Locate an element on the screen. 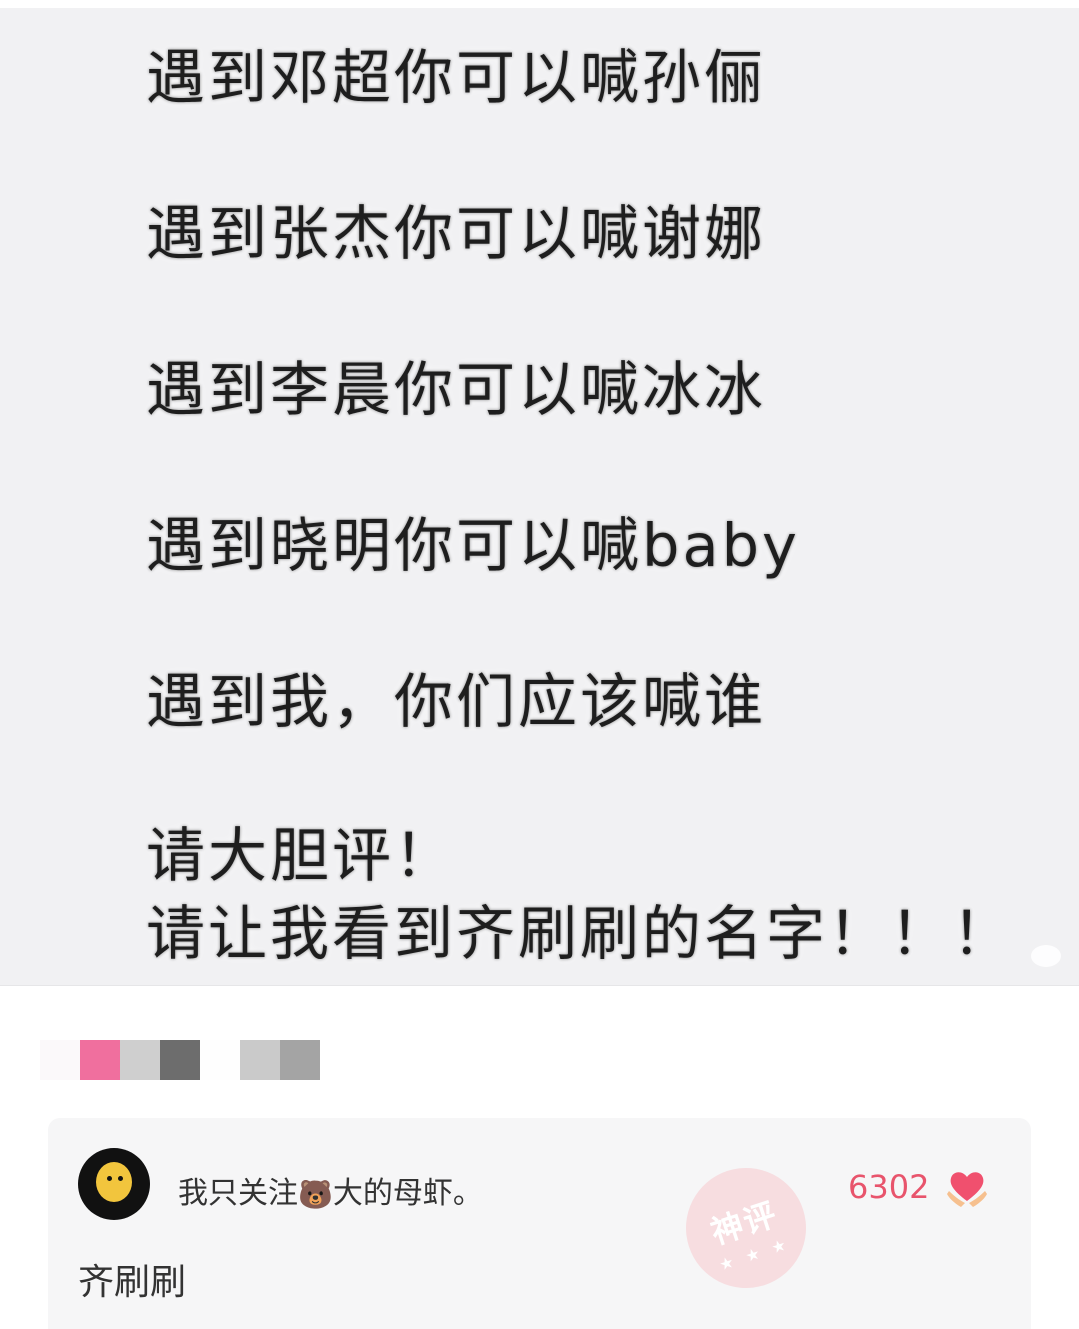  god-comment-card: 我只关注🐻大的母虾。 神评 ★ ★ ★ 6302 齐刷刷 is located at coordinates (539, 1223).